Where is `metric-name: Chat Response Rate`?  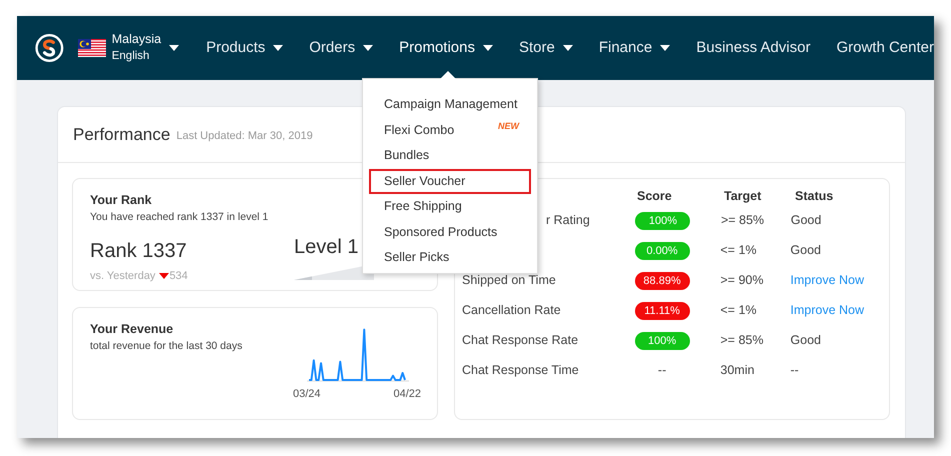
metric-name: Chat Response Rate is located at coordinates (520, 339).